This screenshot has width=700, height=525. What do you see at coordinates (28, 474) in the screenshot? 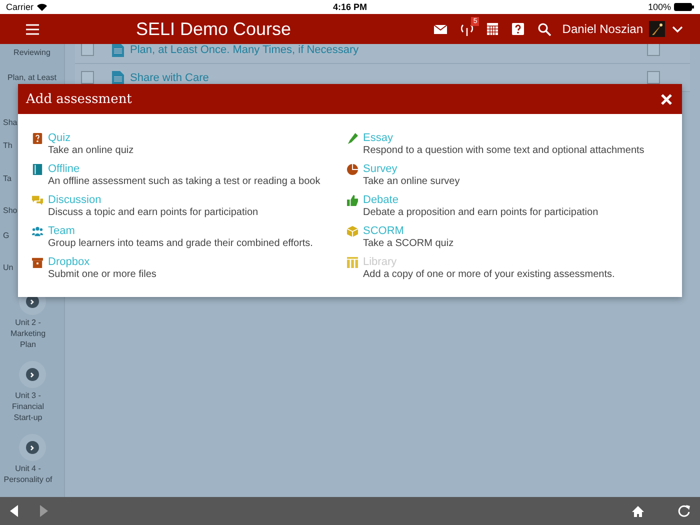
I see `unit-label: Unit 4 - Personality of` at bounding box center [28, 474].